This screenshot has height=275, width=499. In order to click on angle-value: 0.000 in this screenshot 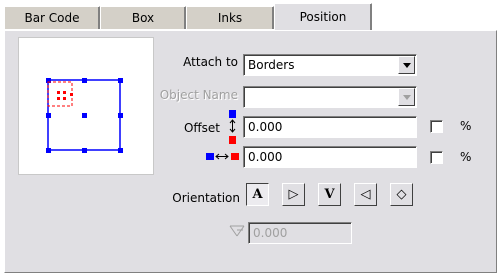, I will do `click(270, 233)`.